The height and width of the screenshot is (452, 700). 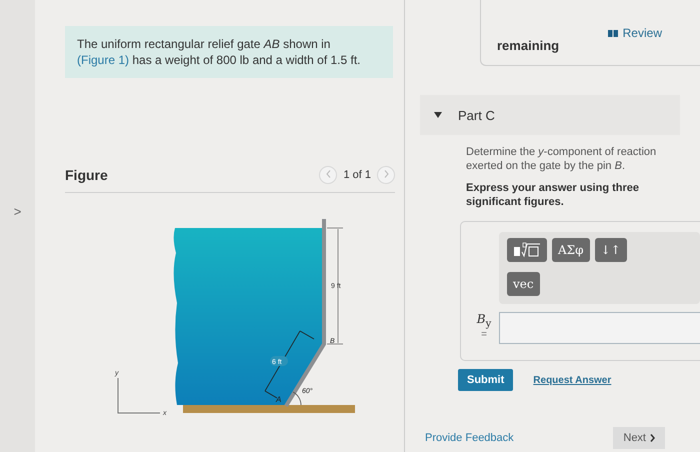 I want to click on part-header: Part C, so click(x=550, y=115).